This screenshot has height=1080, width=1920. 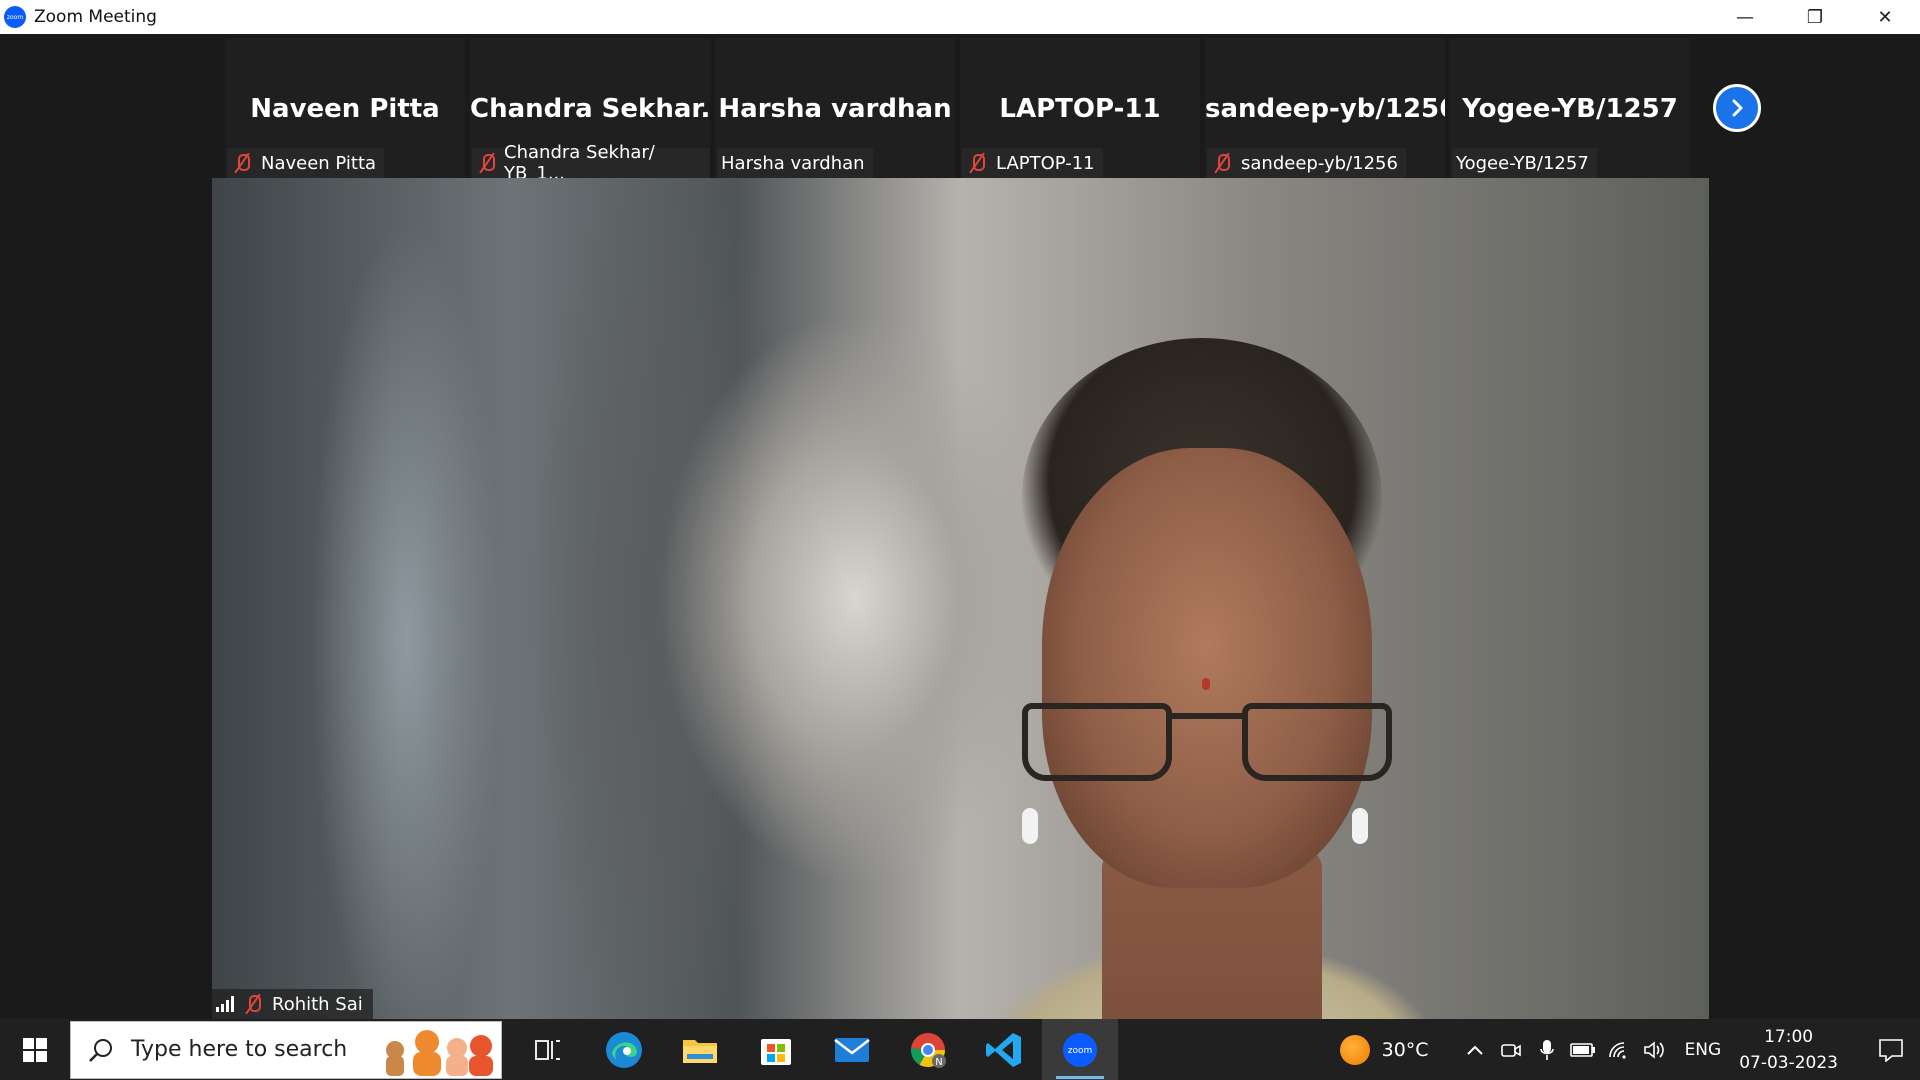 I want to click on meet-now-button, so click(x=1511, y=1049).